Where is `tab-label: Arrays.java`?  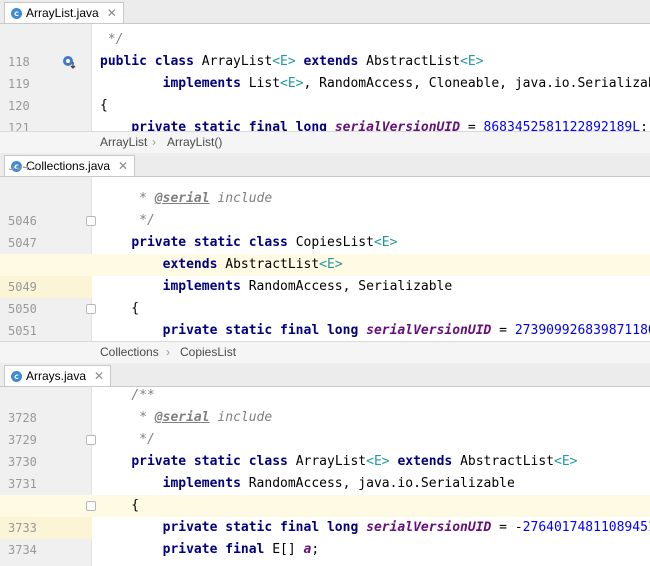 tab-label: Arrays.java is located at coordinates (56, 376).